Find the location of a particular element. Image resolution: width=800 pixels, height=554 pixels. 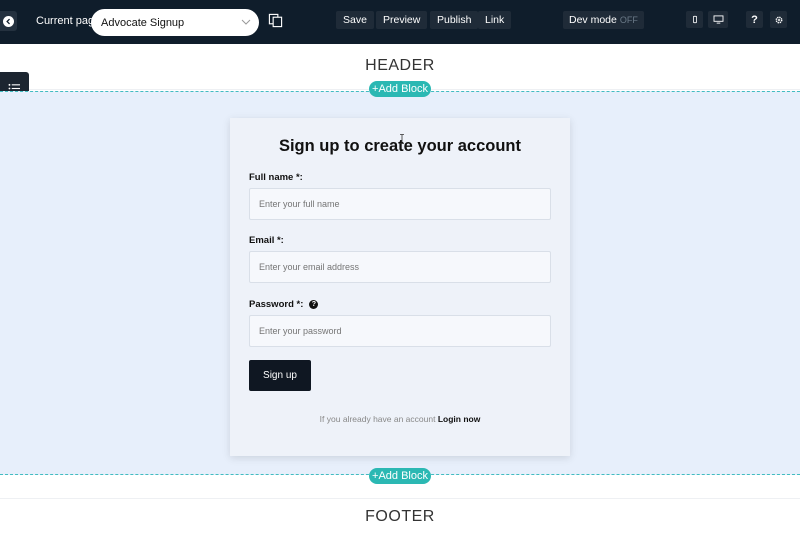

header-label: HEADER is located at coordinates (400, 65).